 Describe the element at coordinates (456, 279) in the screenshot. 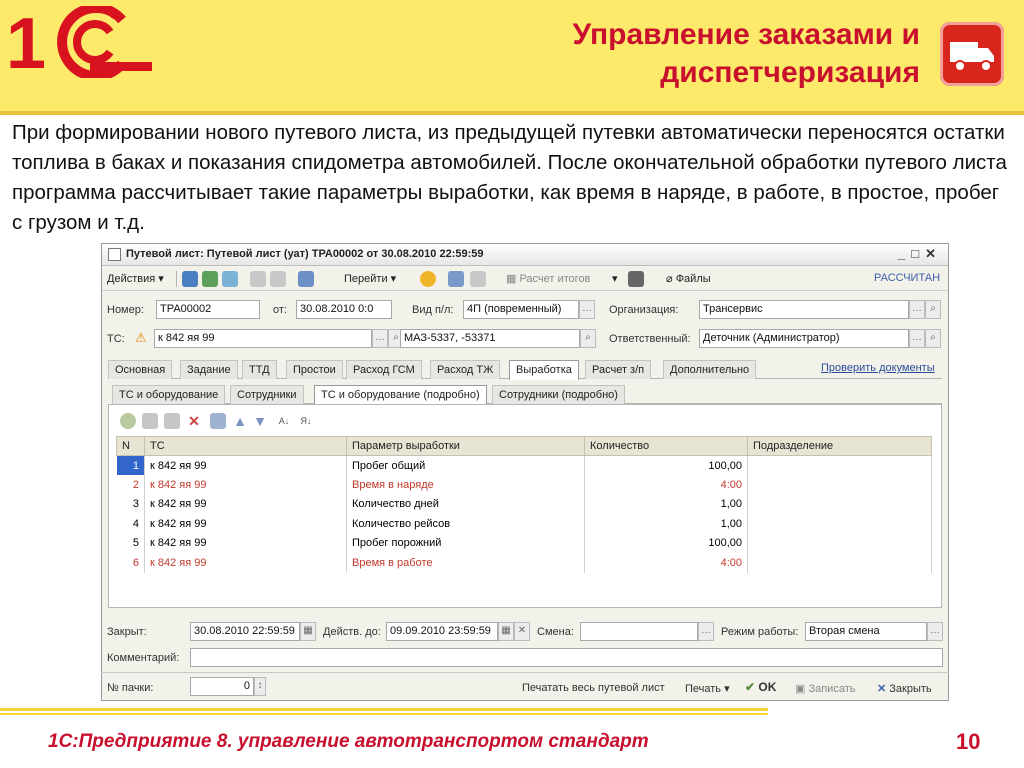

I see `transfer-icon` at that location.